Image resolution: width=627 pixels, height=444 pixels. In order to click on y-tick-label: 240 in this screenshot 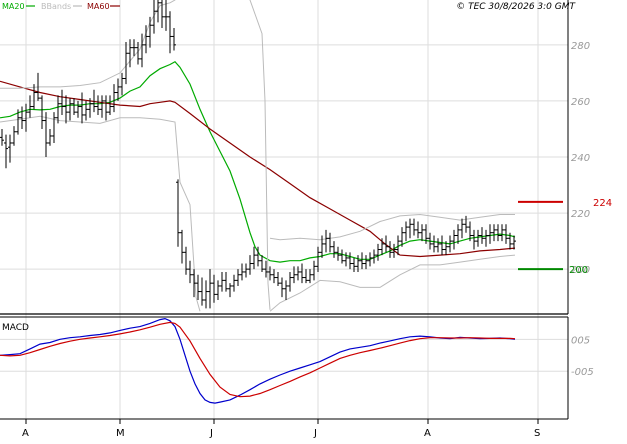, I will do `click(580, 158)`.